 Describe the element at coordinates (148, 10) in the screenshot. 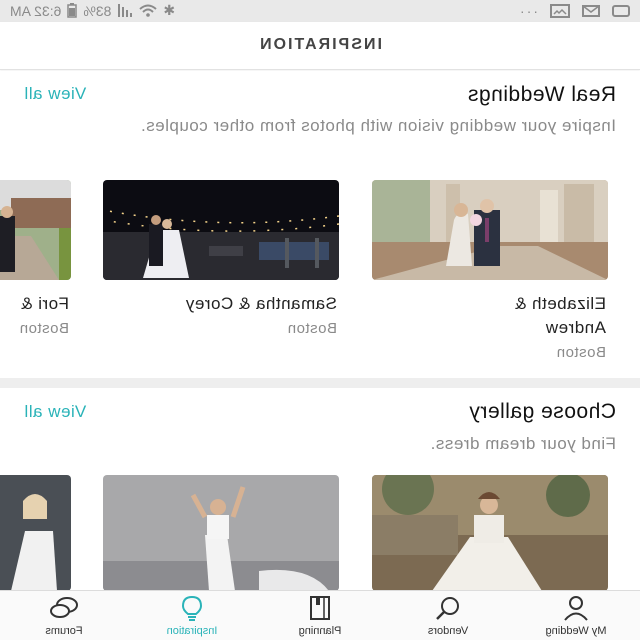

I see `wifi-icon` at that location.